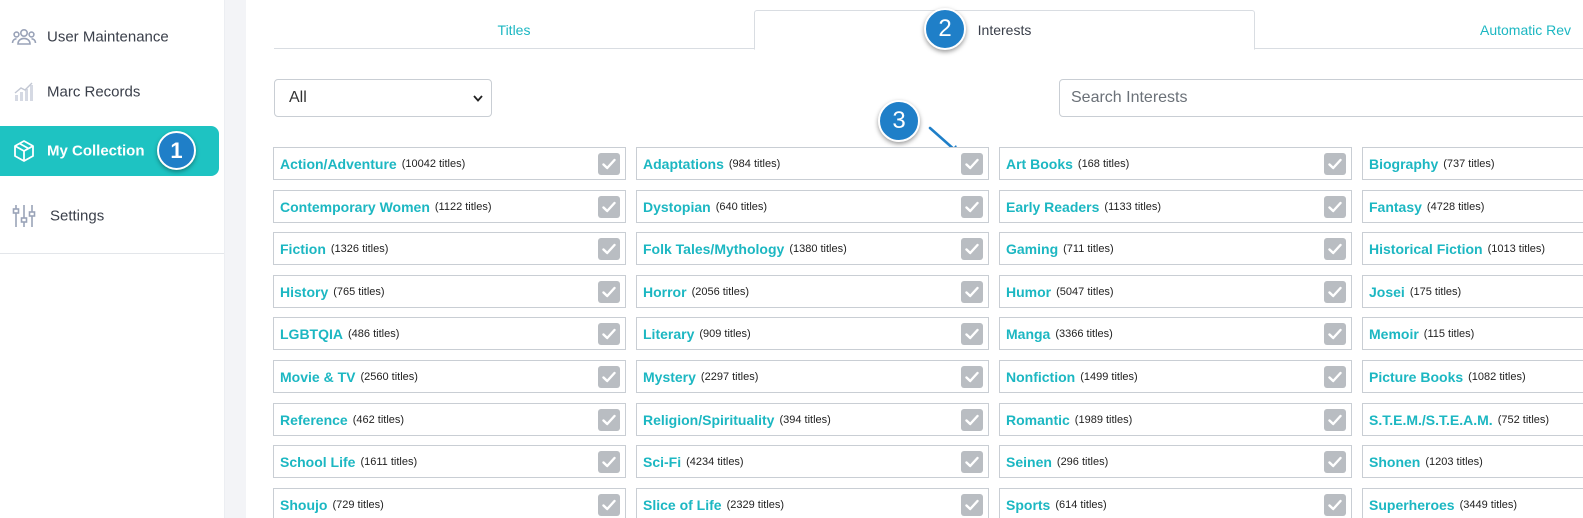 This screenshot has width=1583, height=518. I want to click on interest-name-link: Movie & TV, so click(317, 377).